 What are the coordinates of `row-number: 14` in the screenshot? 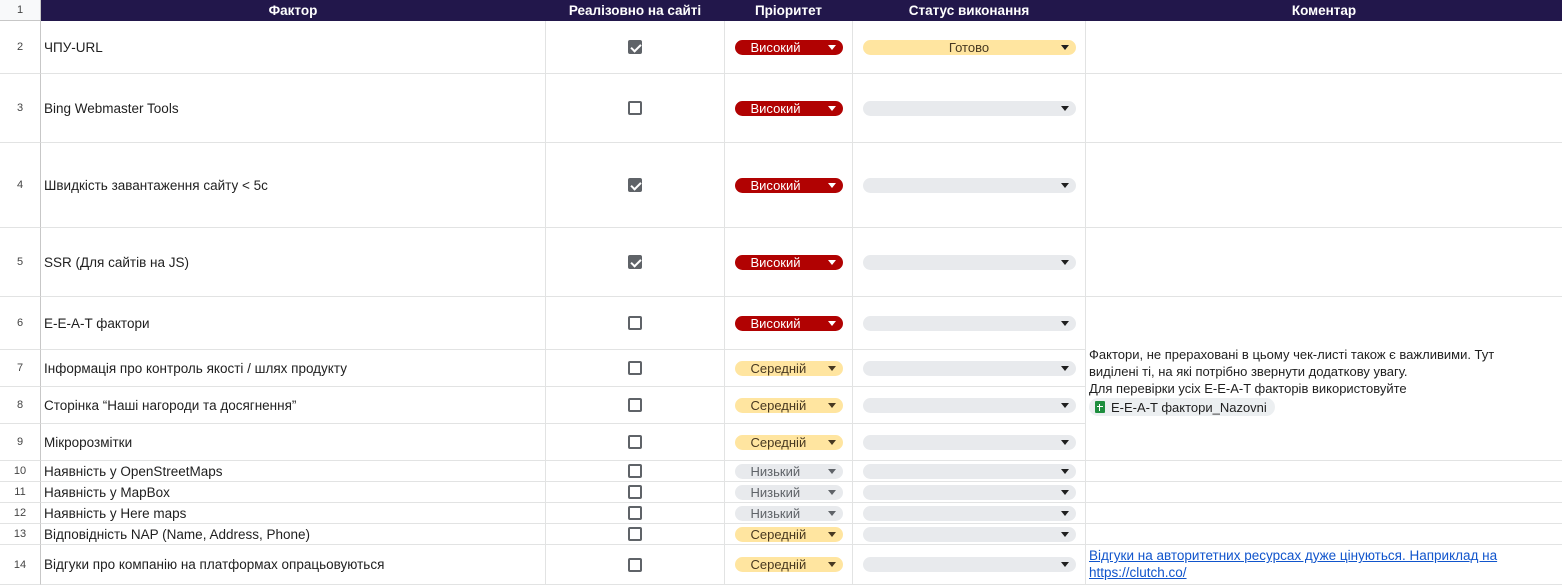 It's located at (20, 565).